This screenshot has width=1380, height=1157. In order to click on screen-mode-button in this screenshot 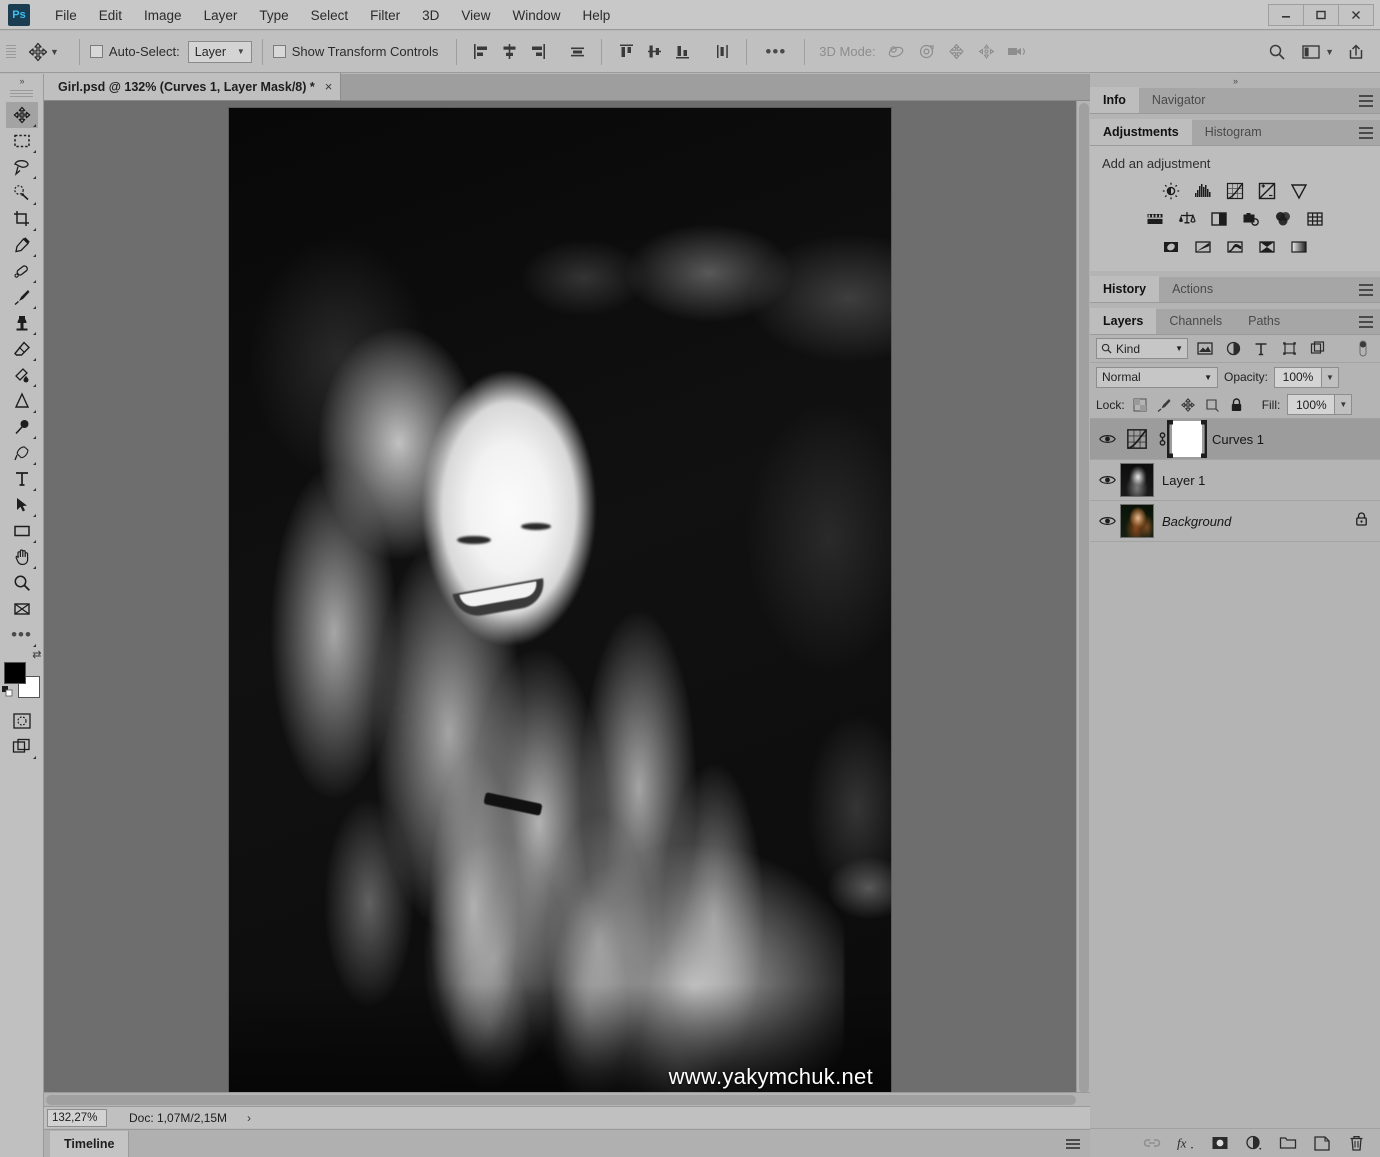, I will do `click(22, 747)`.